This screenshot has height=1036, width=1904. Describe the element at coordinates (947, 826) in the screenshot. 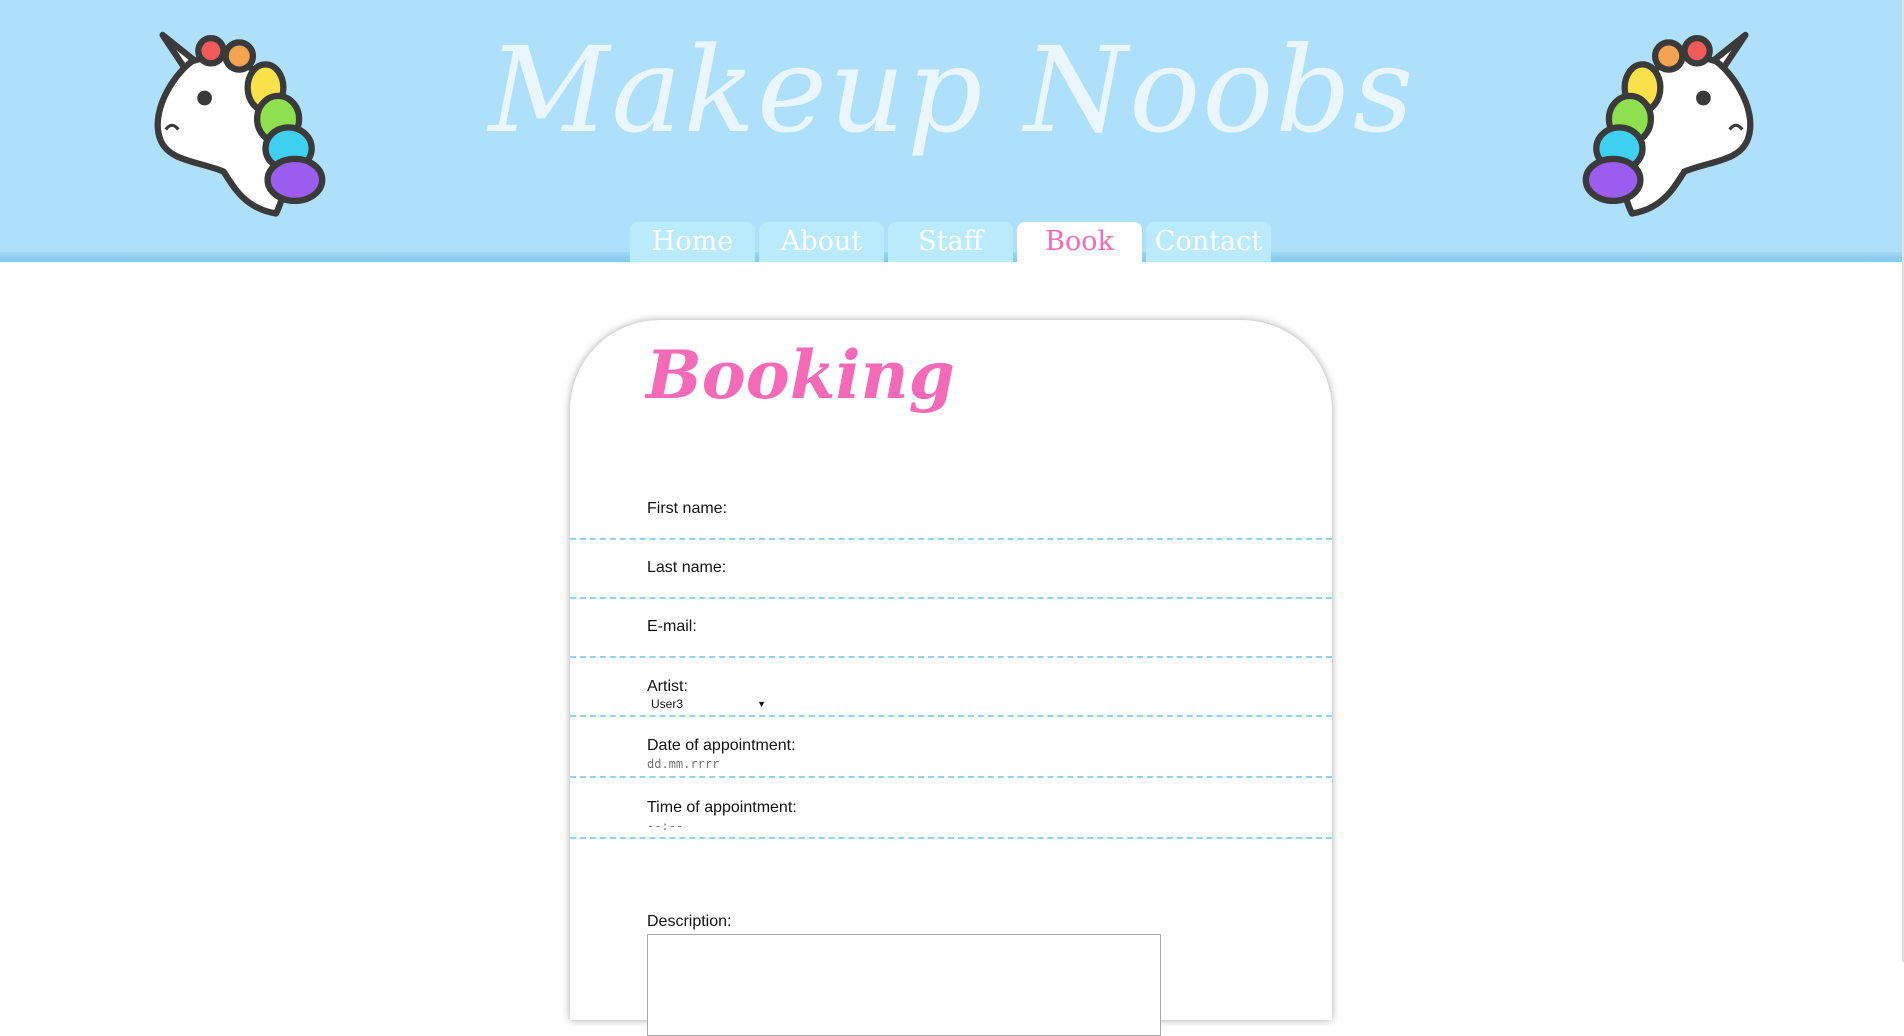

I see `time-input` at that location.